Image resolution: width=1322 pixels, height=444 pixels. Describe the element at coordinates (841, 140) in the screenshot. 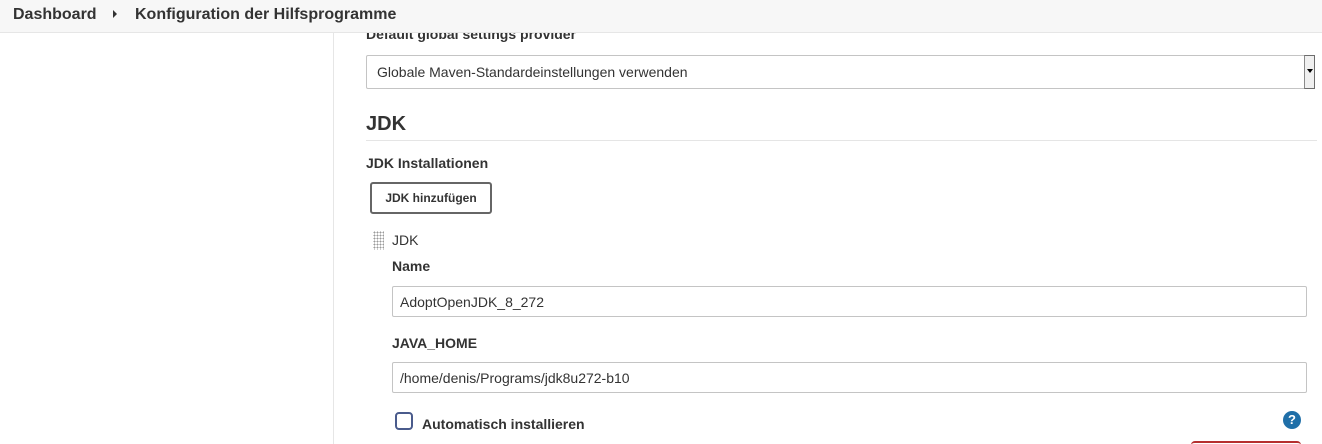

I see `section-divider` at that location.